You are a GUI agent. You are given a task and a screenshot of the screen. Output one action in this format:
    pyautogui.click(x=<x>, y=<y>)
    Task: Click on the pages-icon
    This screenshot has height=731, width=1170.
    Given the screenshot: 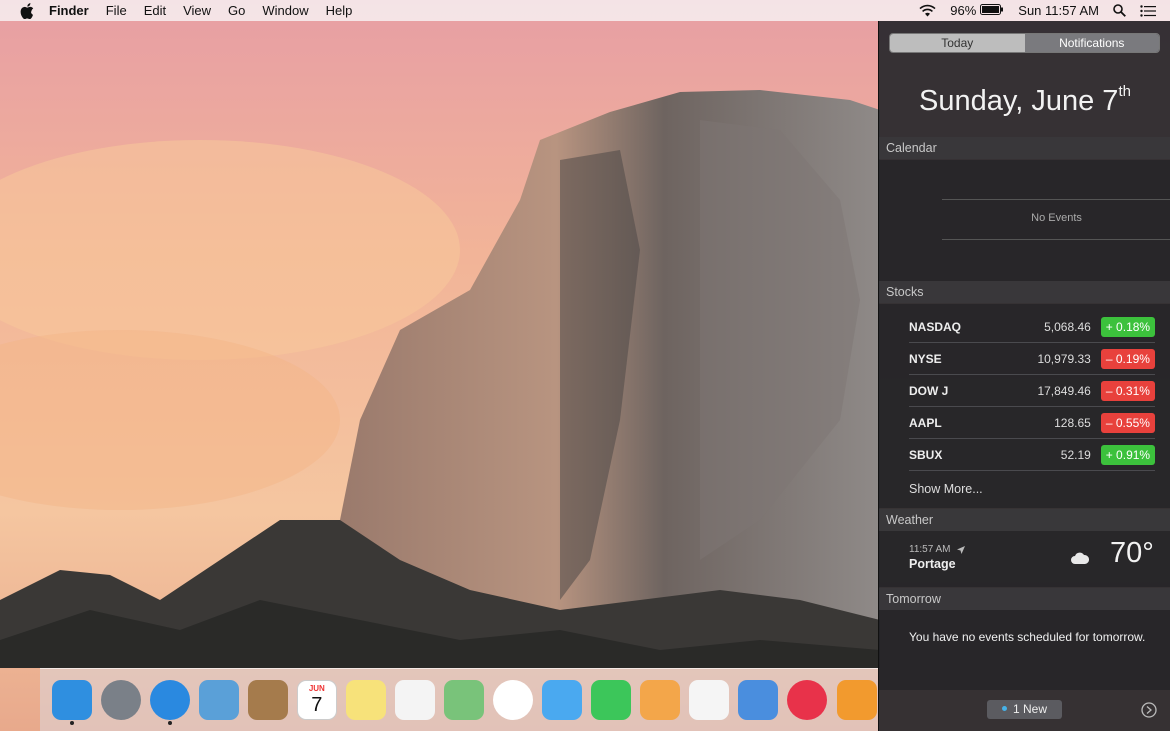 What is the action you would take?
    pyautogui.click(x=660, y=700)
    